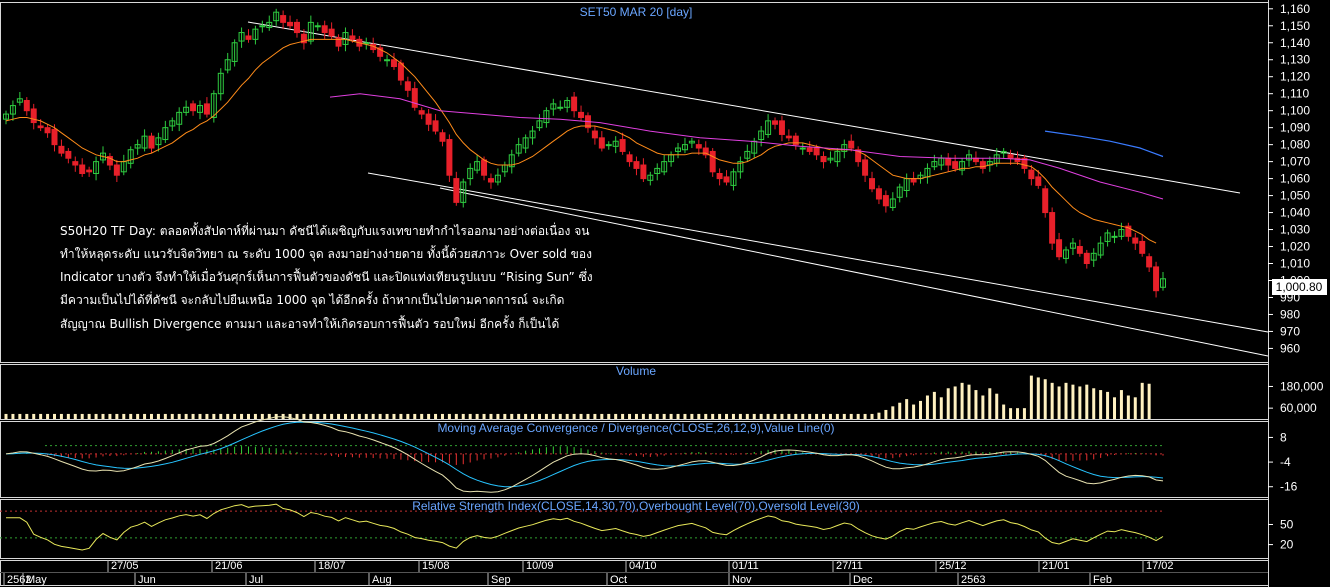 This screenshot has height=587, width=1330. I want to click on macd-ytick-label: -16, so click(1289, 487).